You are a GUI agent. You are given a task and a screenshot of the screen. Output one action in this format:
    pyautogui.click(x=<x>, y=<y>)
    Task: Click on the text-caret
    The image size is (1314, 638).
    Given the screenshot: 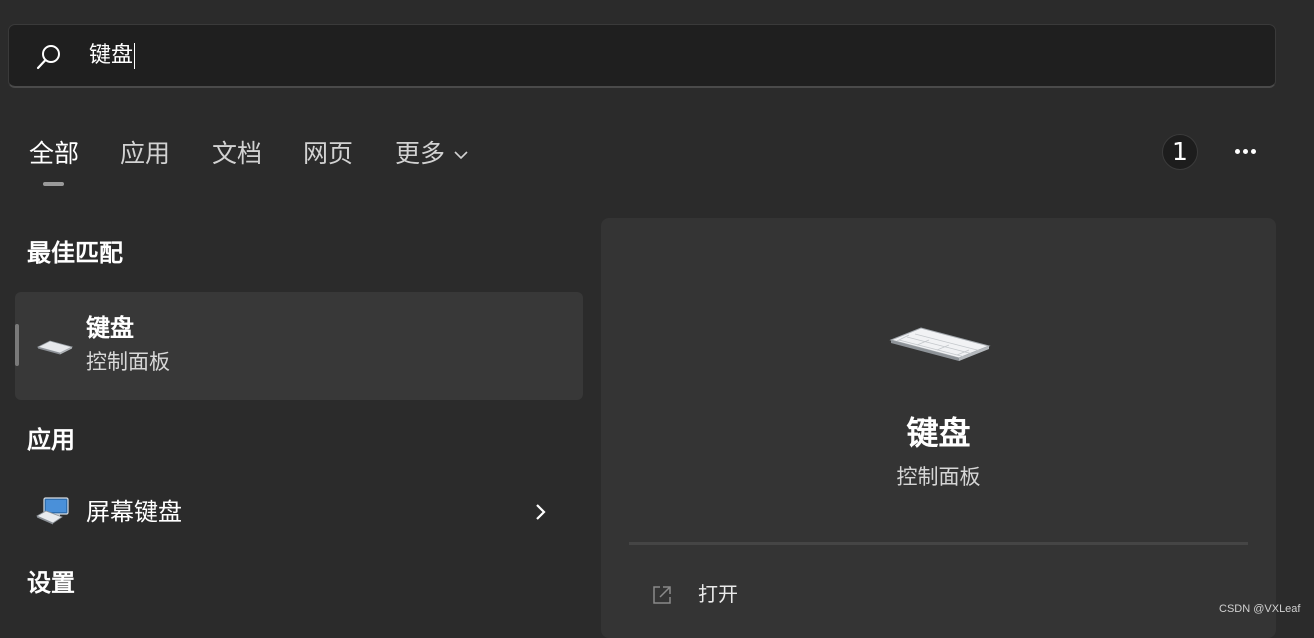 What is the action you would take?
    pyautogui.click(x=135, y=56)
    